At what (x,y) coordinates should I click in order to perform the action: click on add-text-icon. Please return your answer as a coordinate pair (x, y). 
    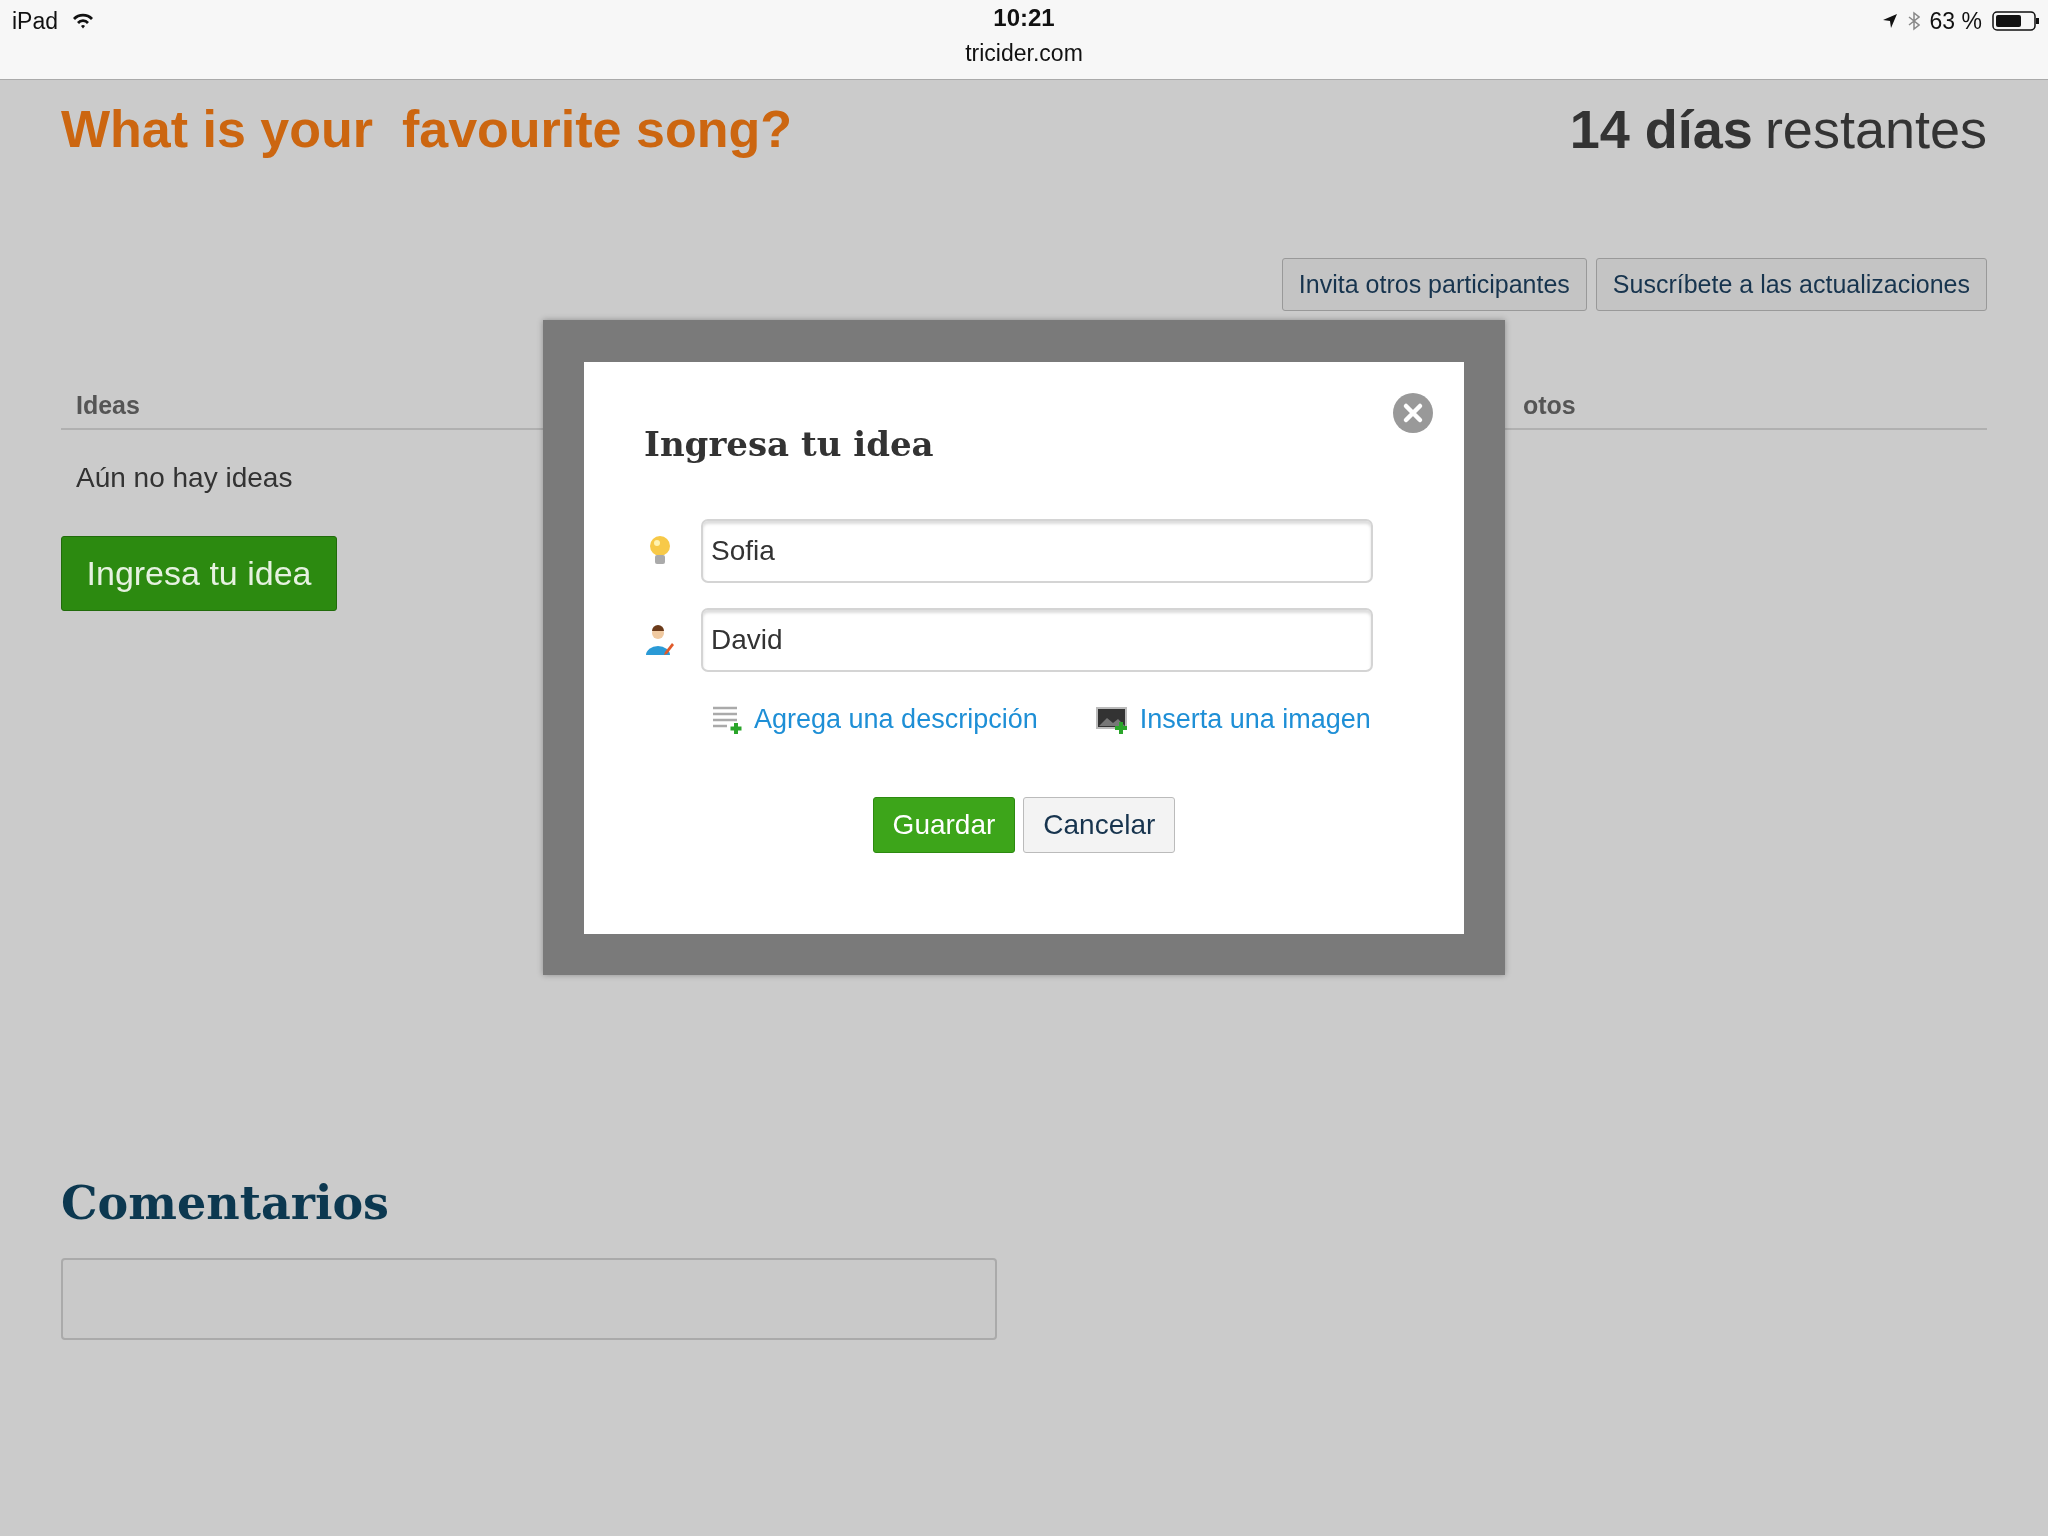
    Looking at the image, I should click on (728, 719).